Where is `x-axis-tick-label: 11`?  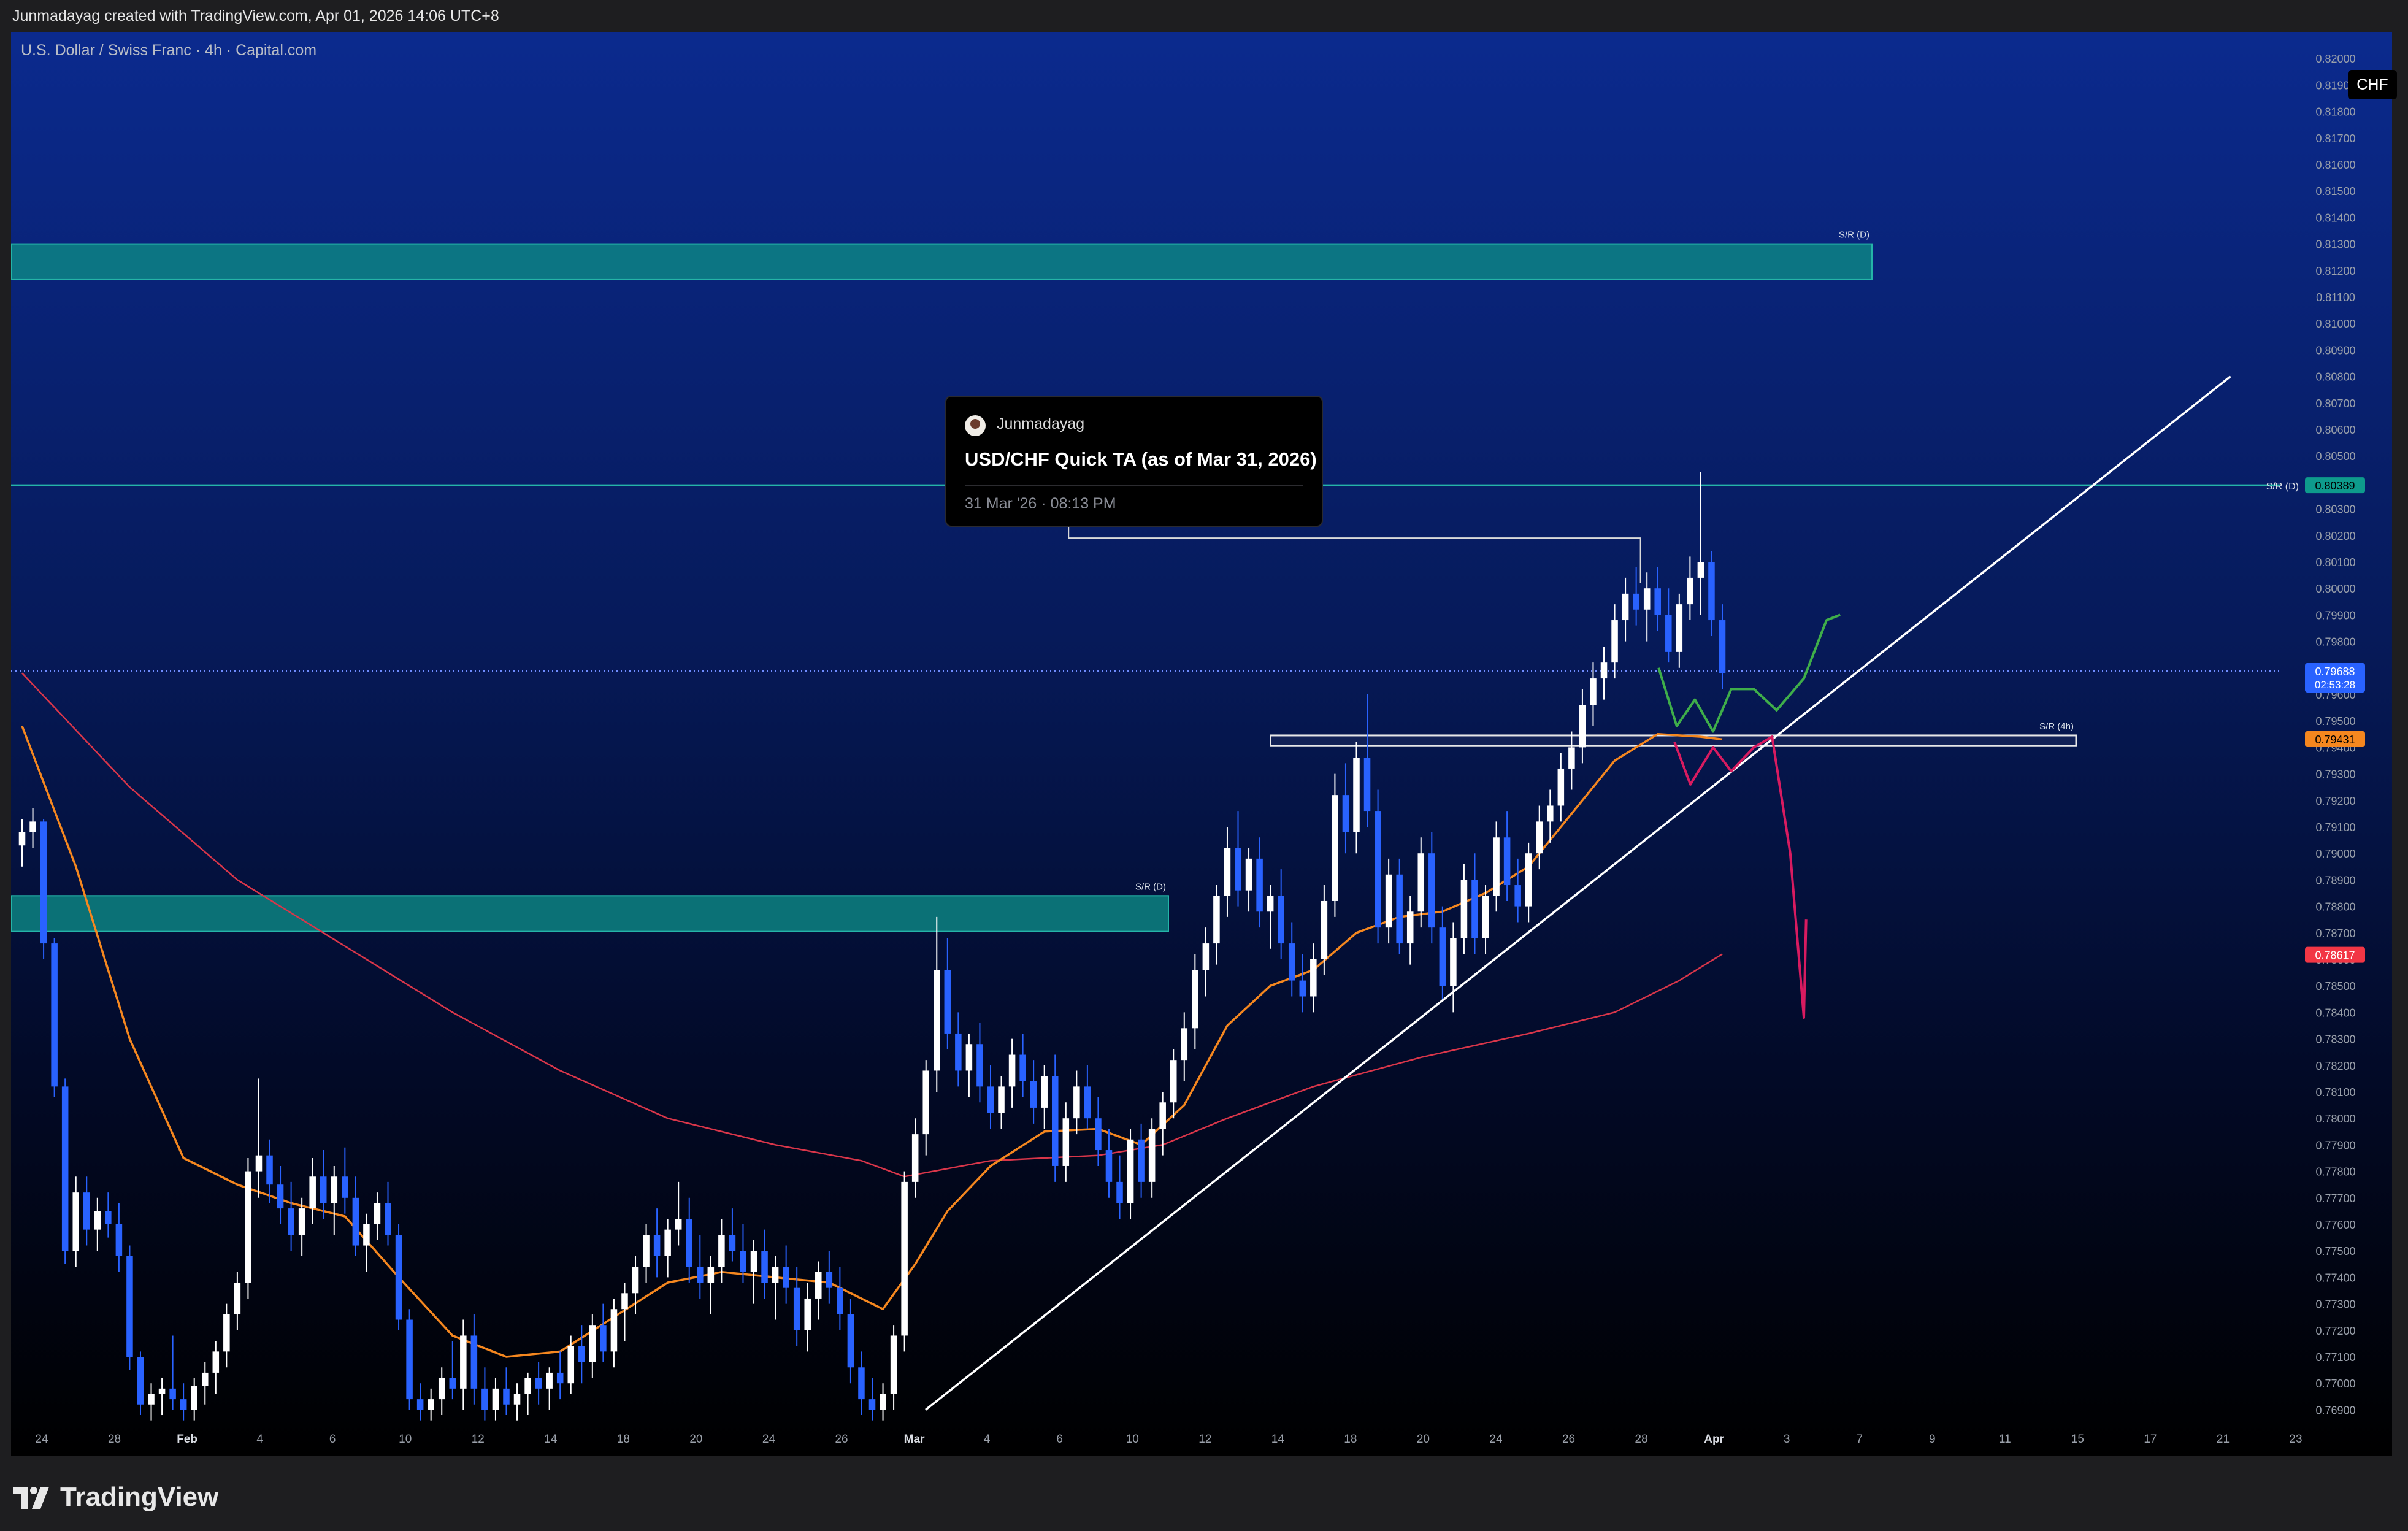 x-axis-tick-label: 11 is located at coordinates (2005, 1439).